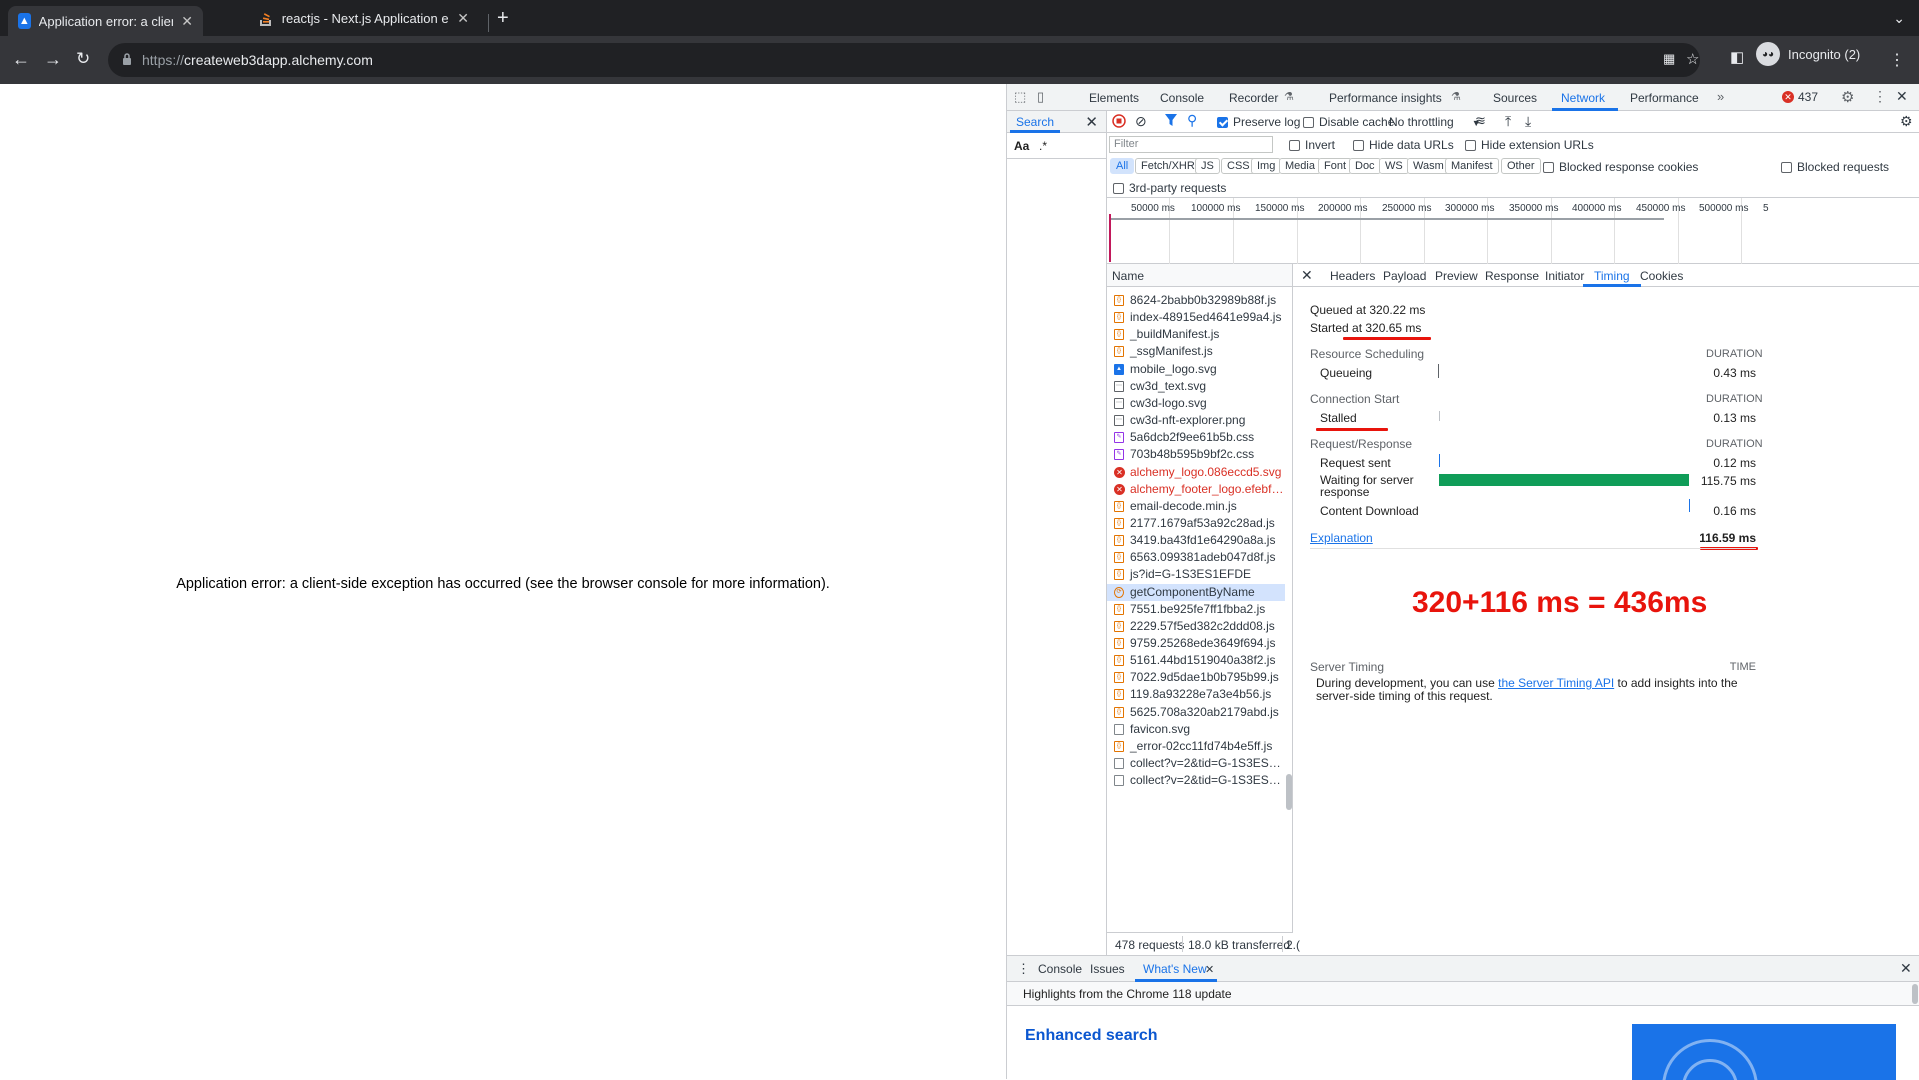  What do you see at coordinates (1394, 166) in the screenshot?
I see `type-filter-ws: WS` at bounding box center [1394, 166].